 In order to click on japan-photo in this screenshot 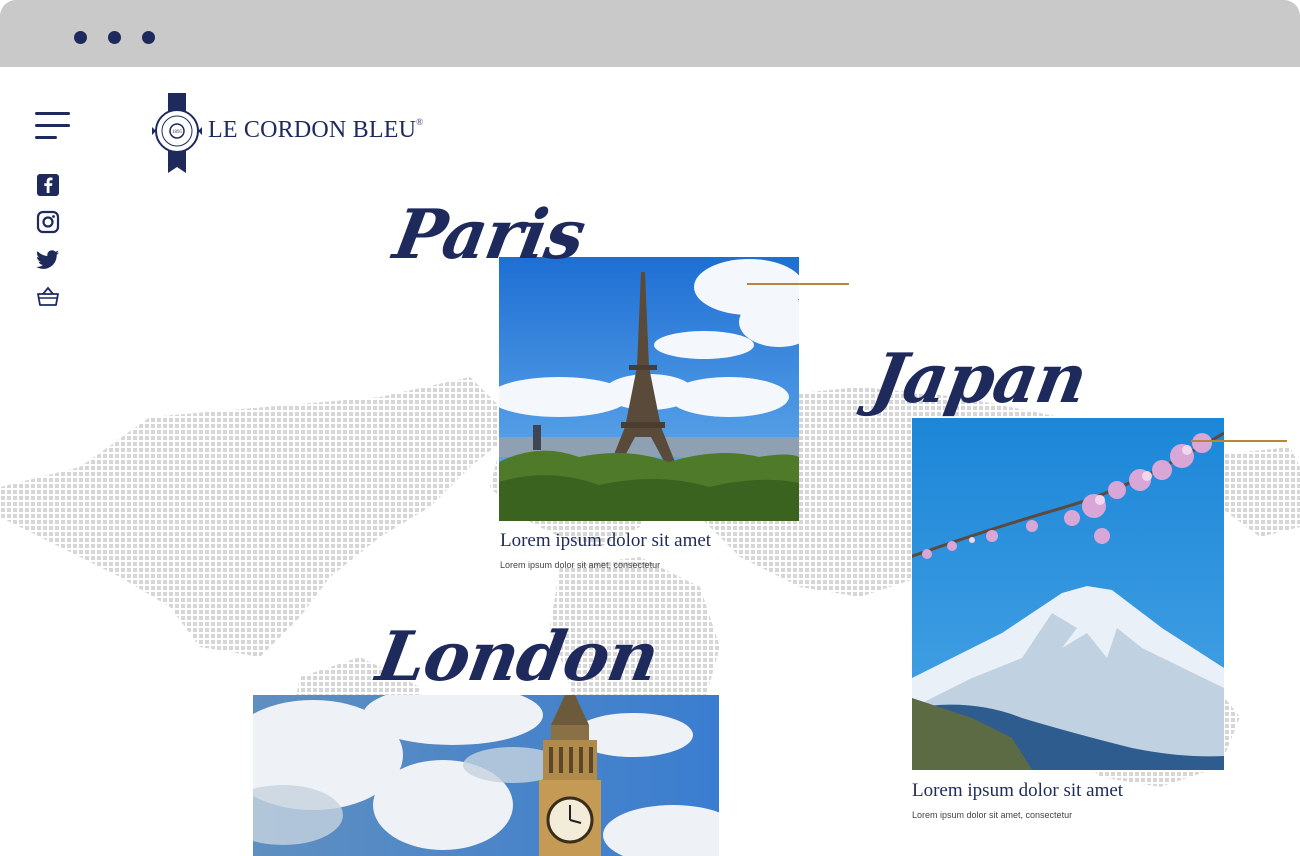, I will do `click(1068, 594)`.